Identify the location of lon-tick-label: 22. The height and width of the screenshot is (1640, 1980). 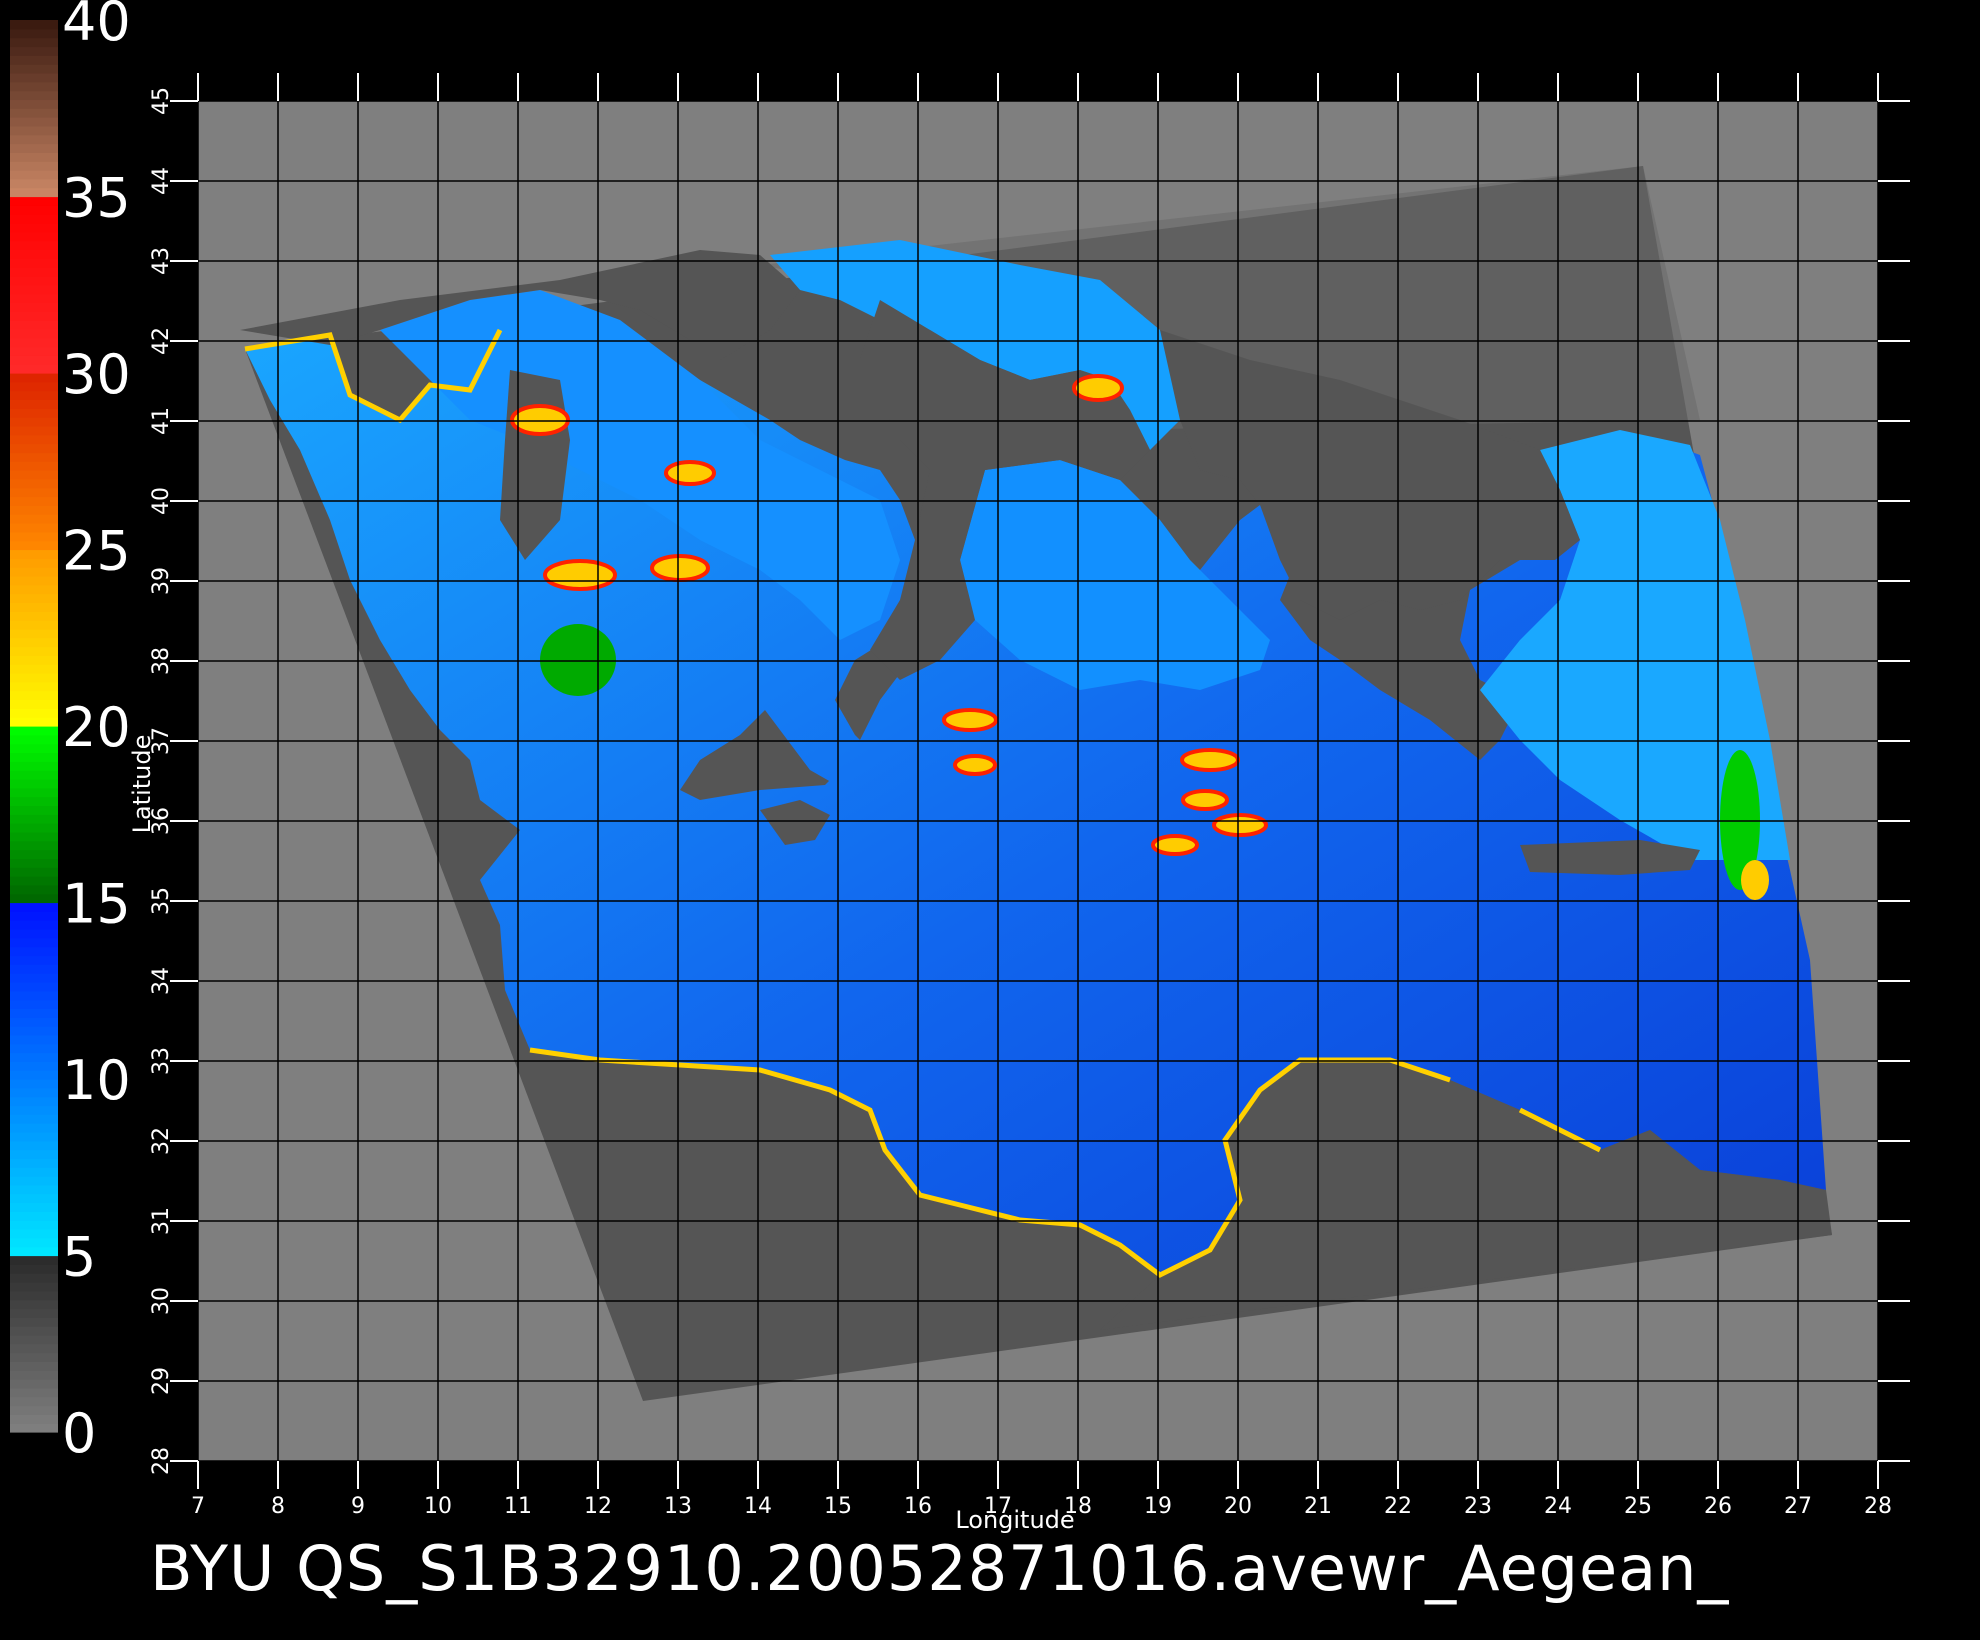
(1398, 1506).